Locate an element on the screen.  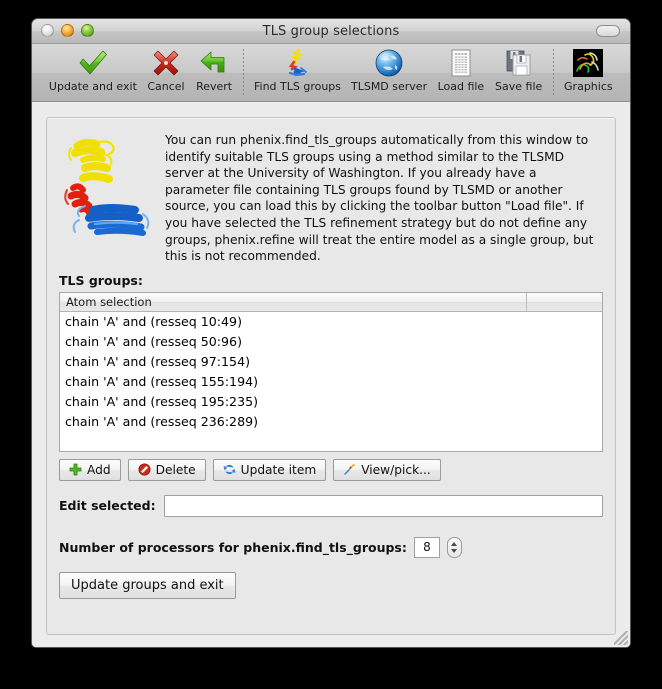
toolbar-button-tlsmd-server: TLSMD server is located at coordinates (389, 70).